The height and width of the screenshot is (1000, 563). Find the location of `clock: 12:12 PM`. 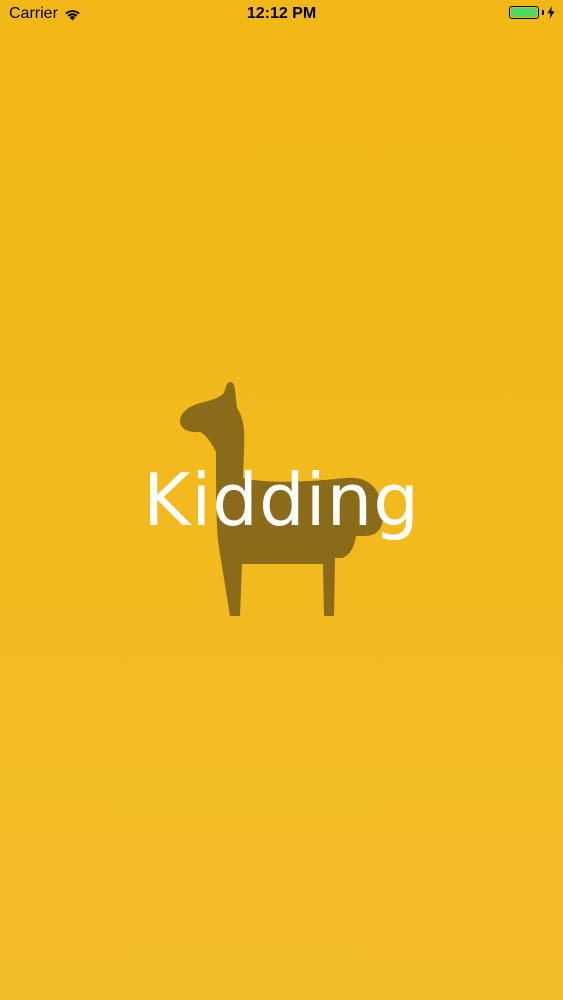

clock: 12:12 PM is located at coordinates (281, 13).